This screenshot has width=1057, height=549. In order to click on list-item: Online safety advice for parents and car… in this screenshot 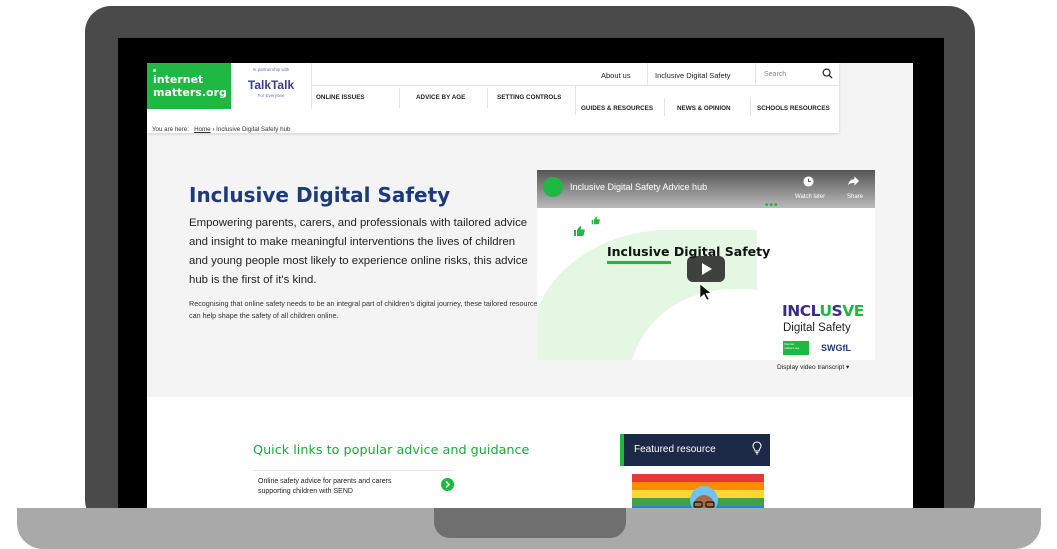, I will do `click(353, 485)`.